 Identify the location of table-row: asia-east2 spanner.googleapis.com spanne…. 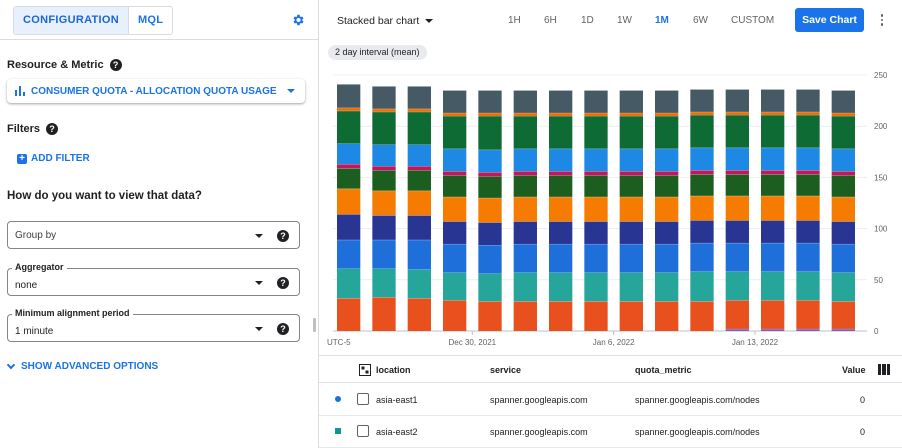
(610, 432).